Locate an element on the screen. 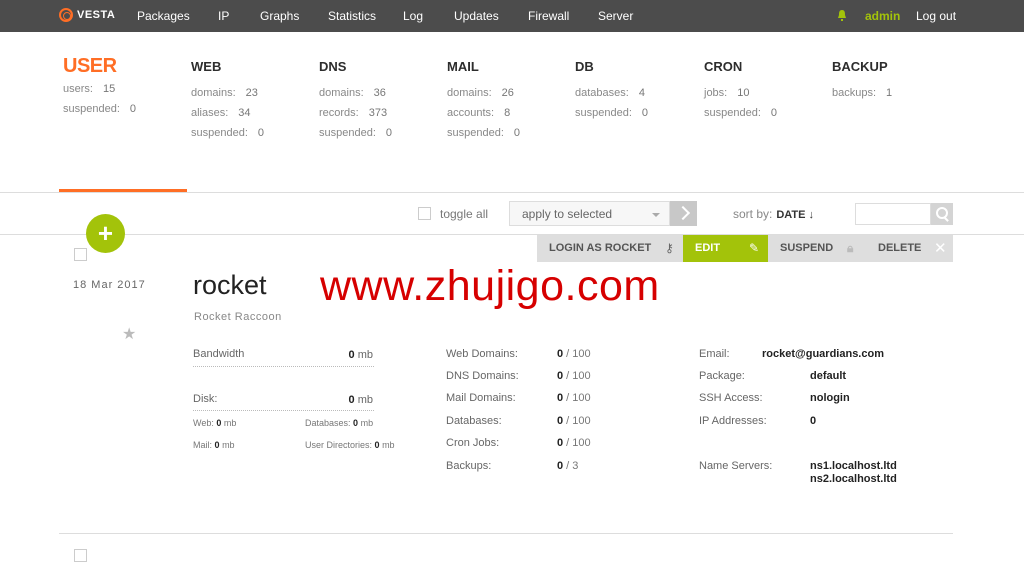  stat-label: records: is located at coordinates (339, 113).